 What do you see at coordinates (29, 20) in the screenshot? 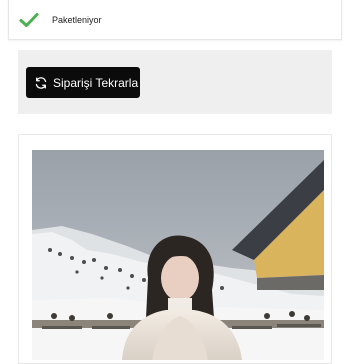
I see `checkmark-icon` at bounding box center [29, 20].